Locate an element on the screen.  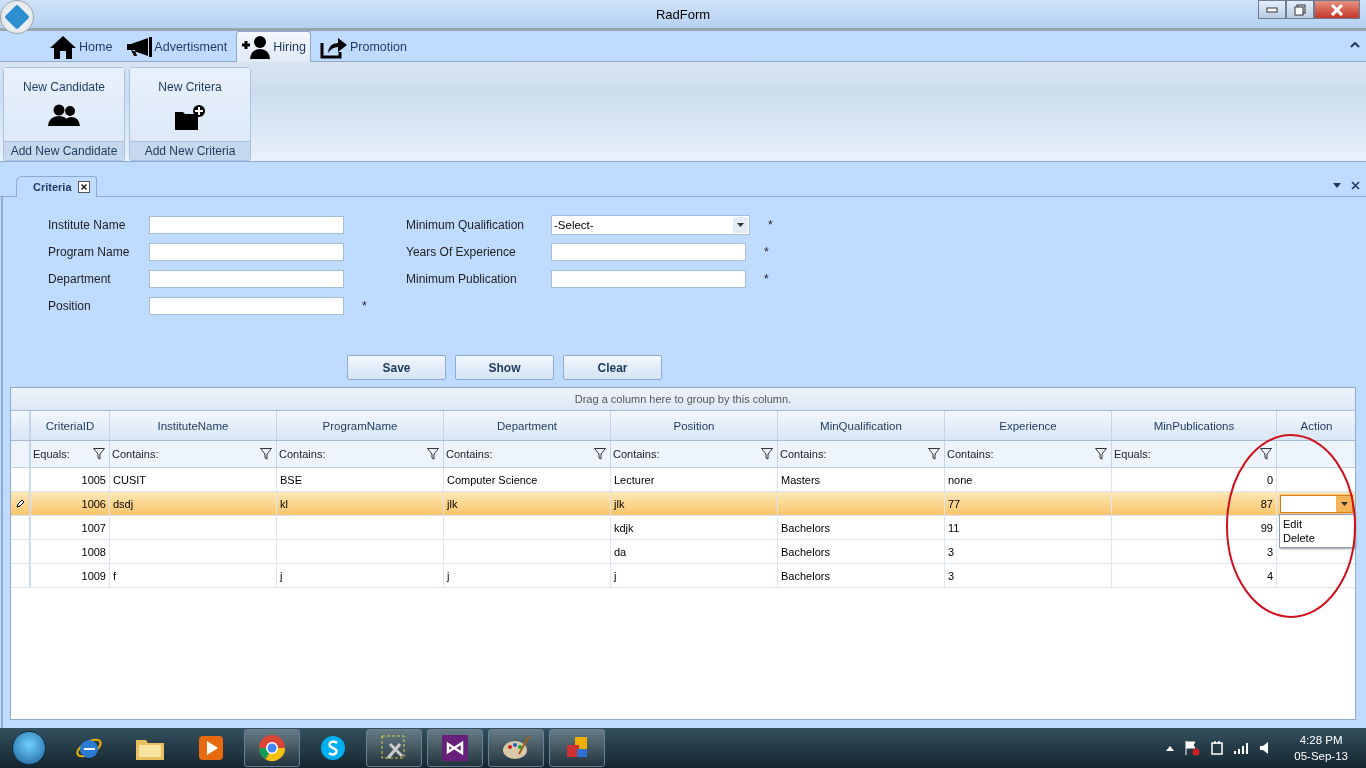
table-cell: 0 is located at coordinates (1269, 479).